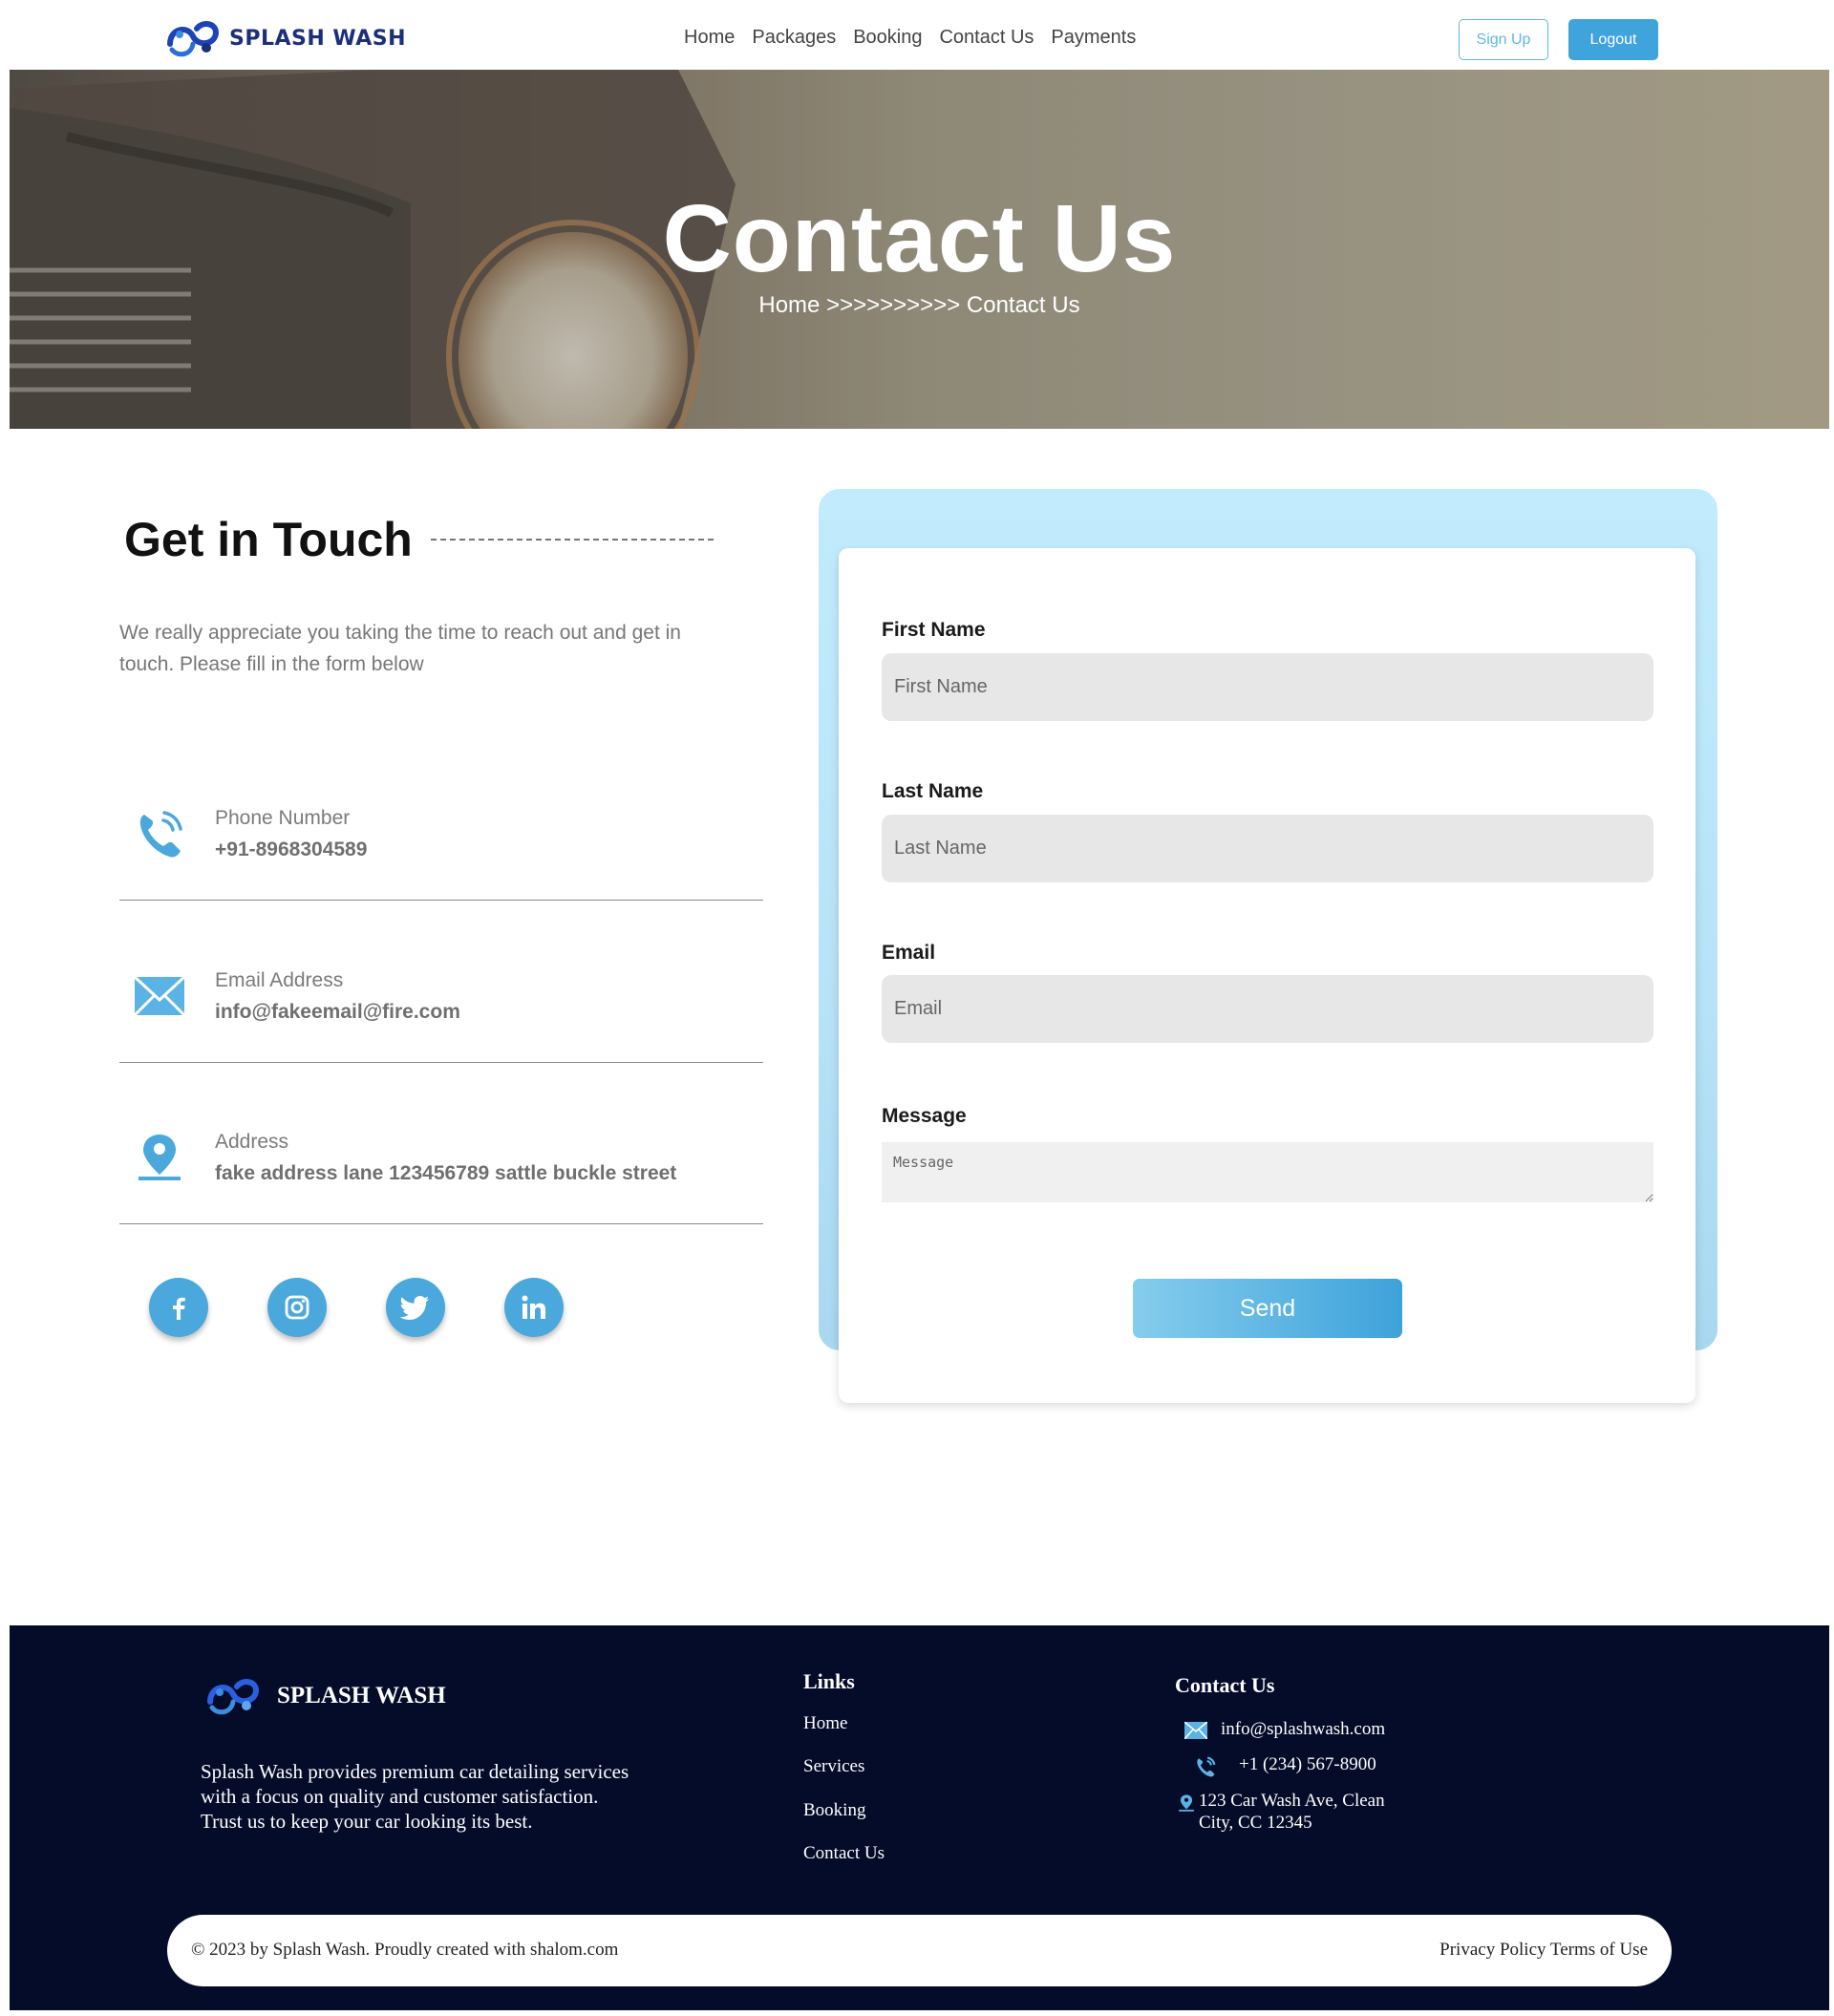  What do you see at coordinates (1303, 1729) in the screenshot?
I see `footer-email: info@splashwash.com` at bounding box center [1303, 1729].